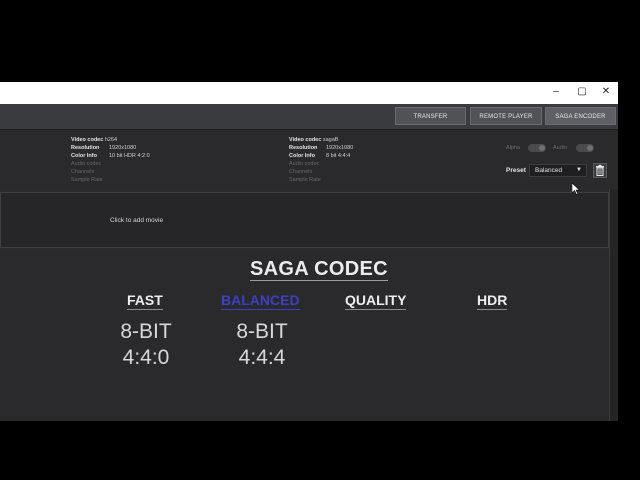  What do you see at coordinates (492, 301) in the screenshot?
I see `tab-hdr: HDR` at bounding box center [492, 301].